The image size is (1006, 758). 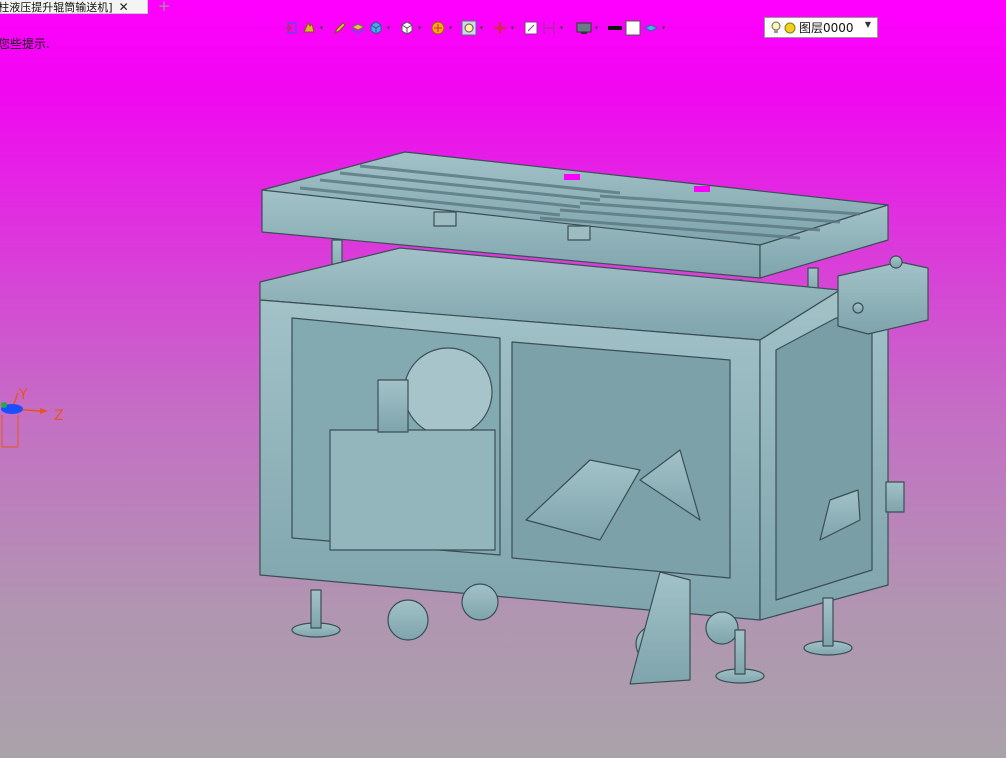 I want to click on frame-side-opening, so click(x=824, y=459).